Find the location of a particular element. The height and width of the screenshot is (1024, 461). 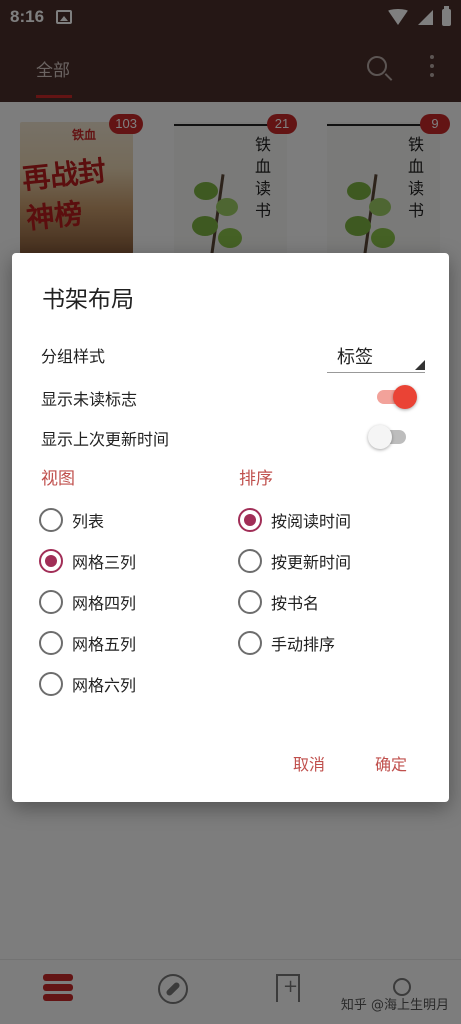

group-style-label: 分组样式 is located at coordinates (73, 356).